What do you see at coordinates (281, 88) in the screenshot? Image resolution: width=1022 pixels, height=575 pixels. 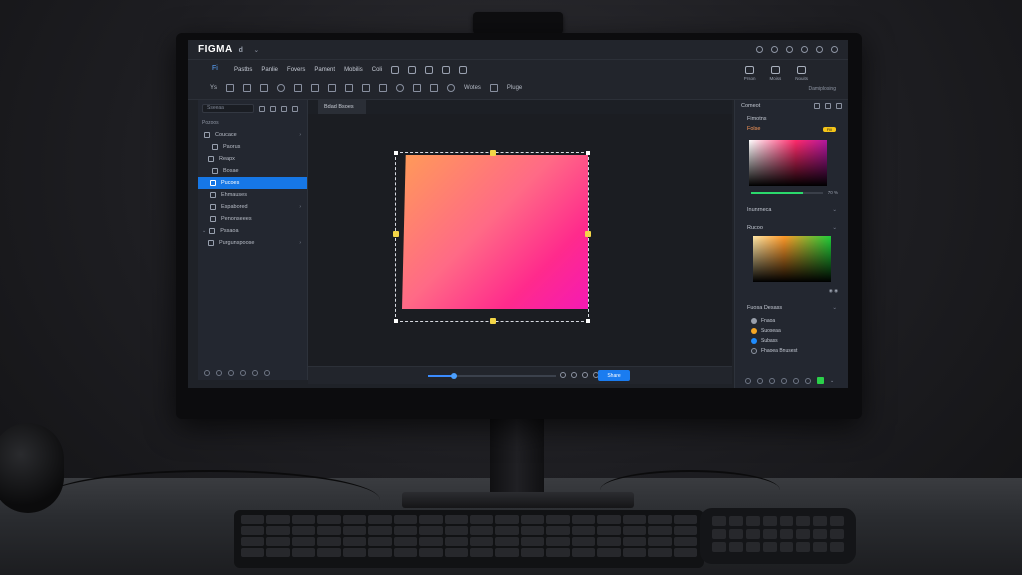 I see `pen-tool-icon` at bounding box center [281, 88].